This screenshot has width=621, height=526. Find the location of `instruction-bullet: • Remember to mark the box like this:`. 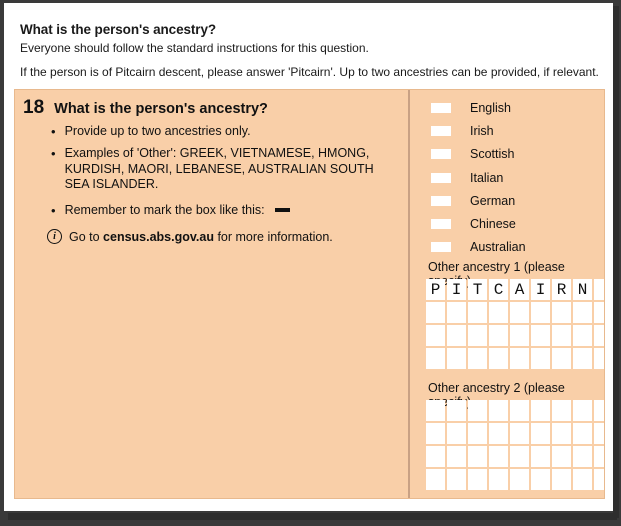

instruction-bullet: • Remember to mark the box like this: is located at coordinates (221, 211).